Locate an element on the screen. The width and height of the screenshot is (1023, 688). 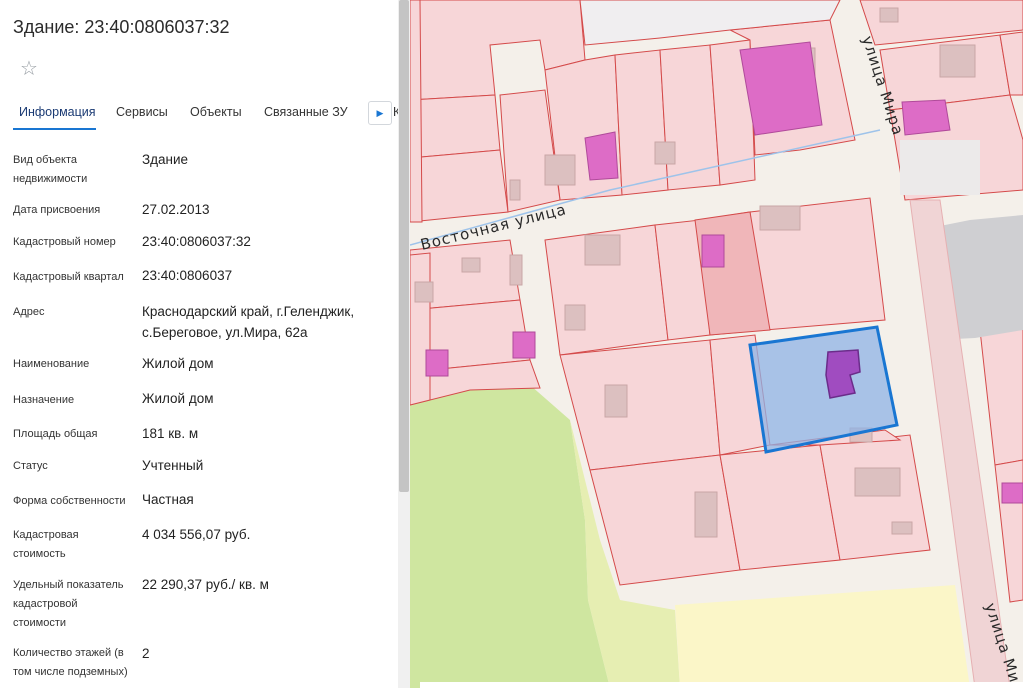
field-label-assign-date: Дата присвоения is located at coordinates (57, 210).